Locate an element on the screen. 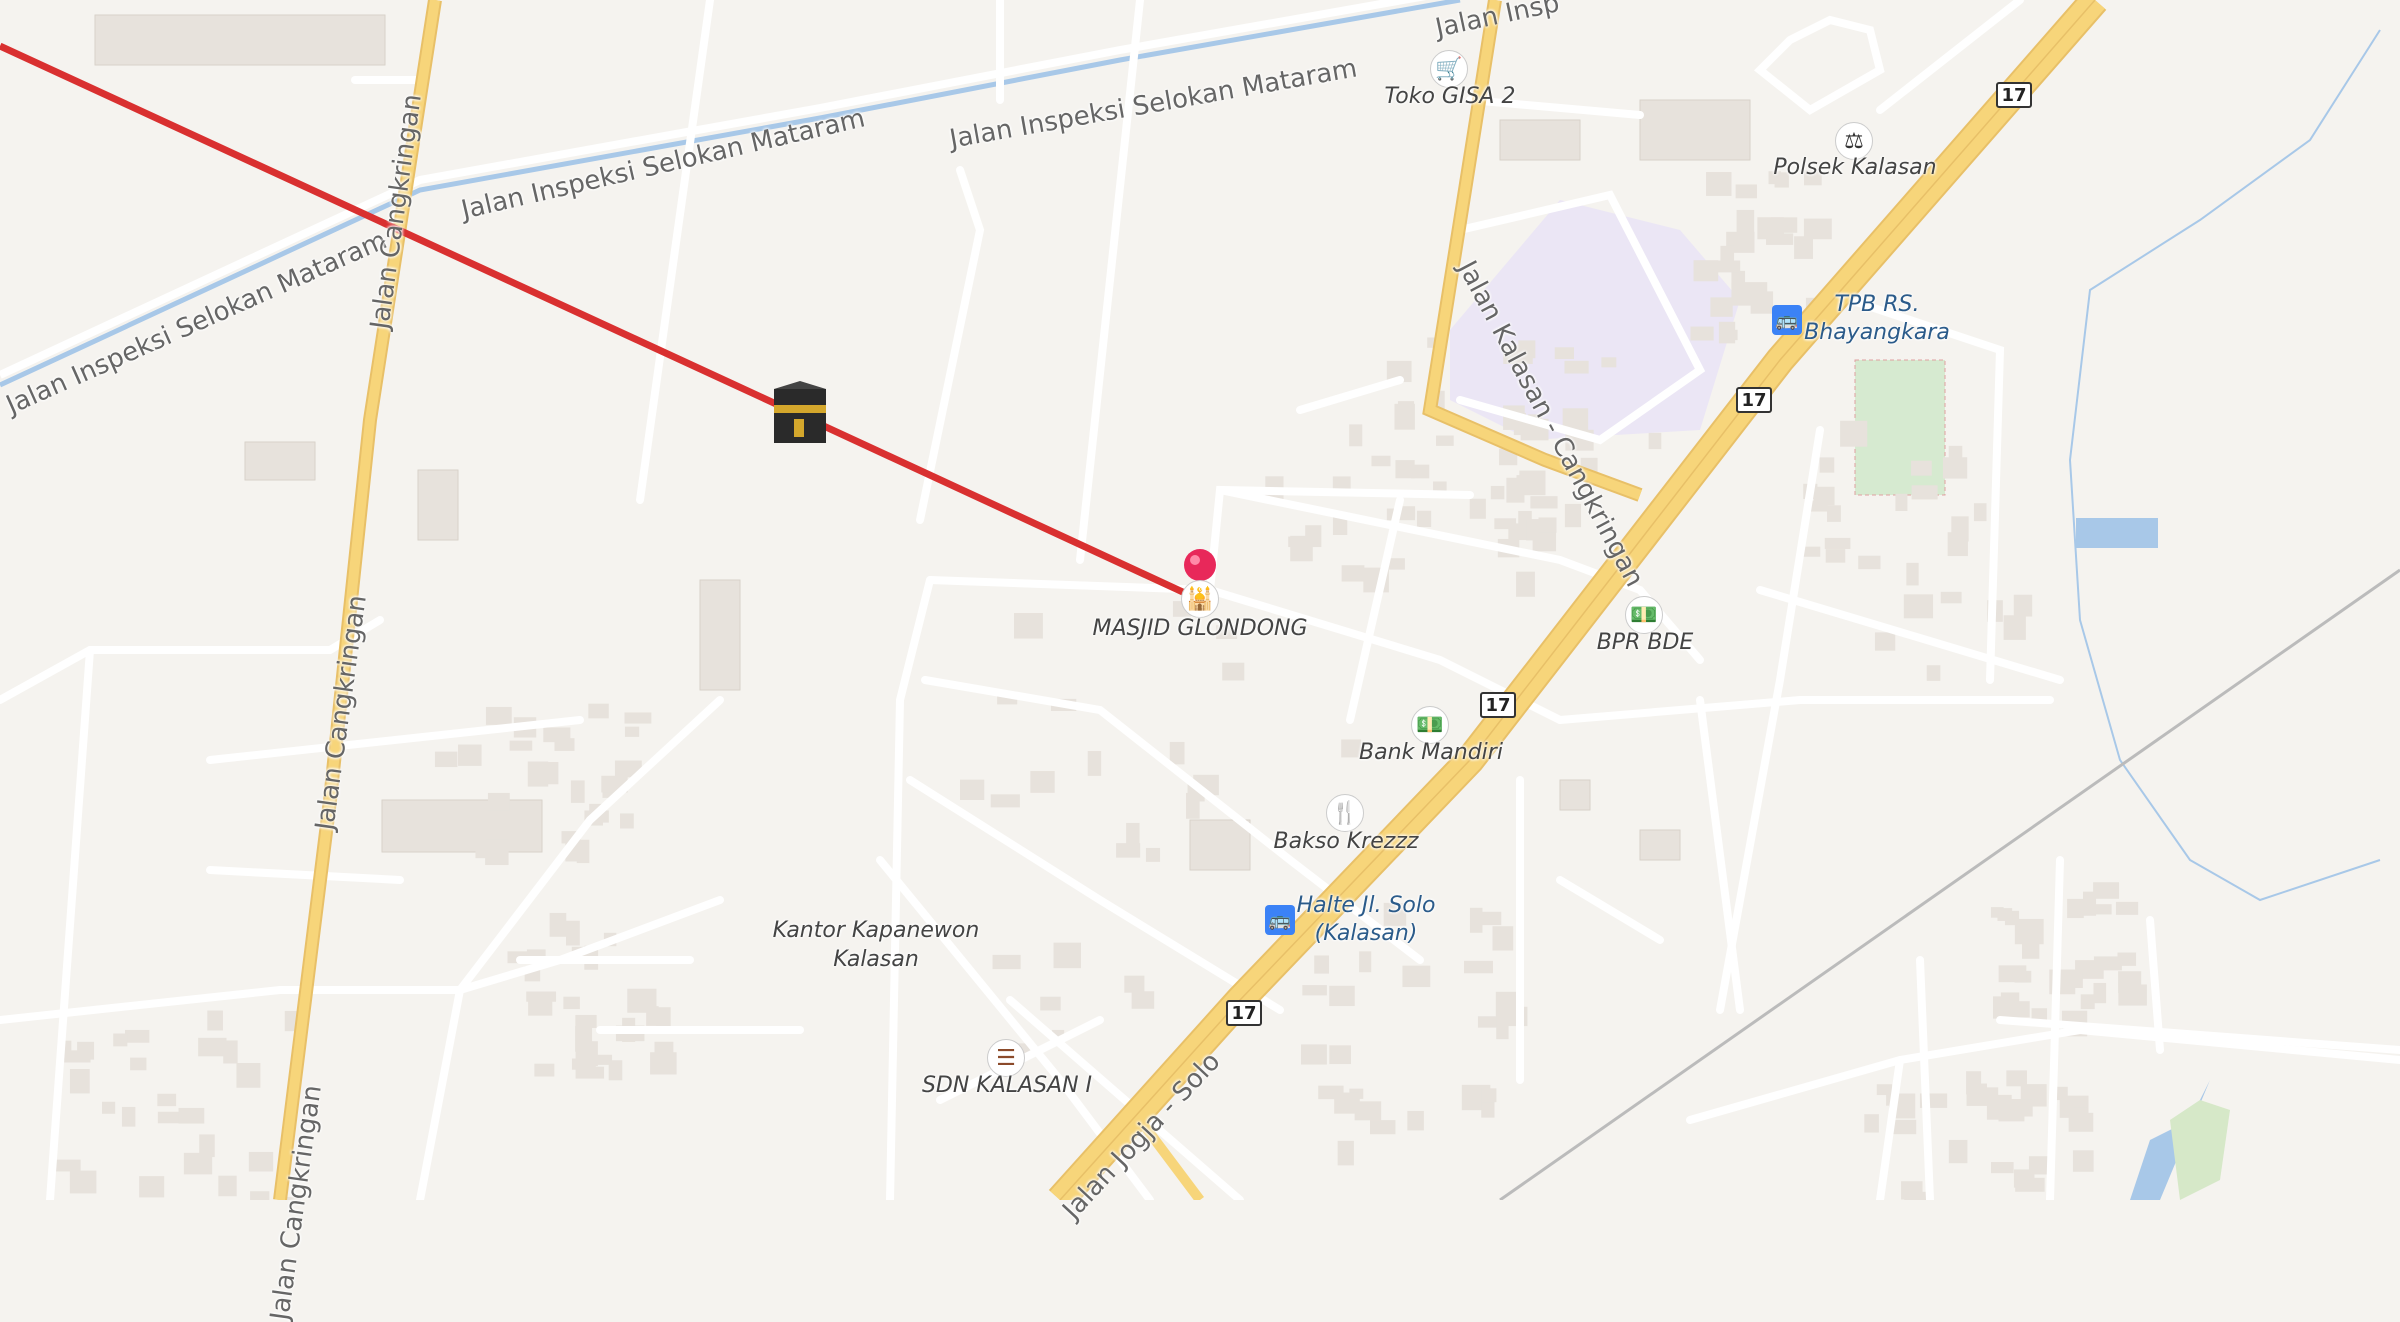 The image size is (2400, 1322). school-icon: ☰ is located at coordinates (1006, 1058).